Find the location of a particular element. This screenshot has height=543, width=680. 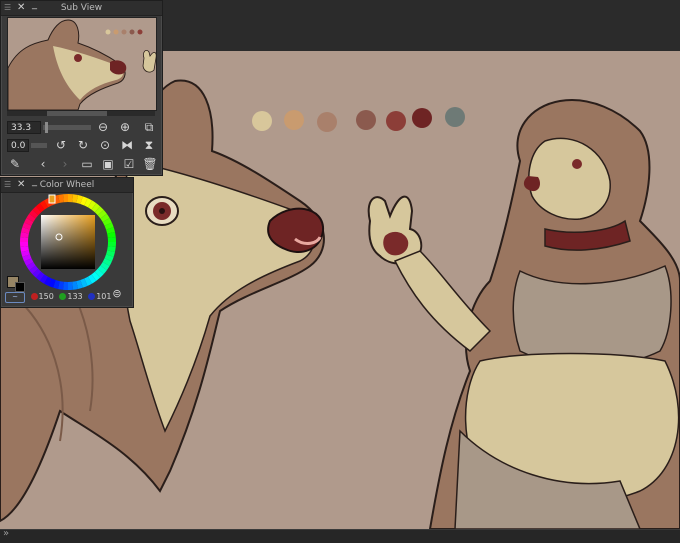

zoom-in-icon: ⊕ is located at coordinates (125, 127).